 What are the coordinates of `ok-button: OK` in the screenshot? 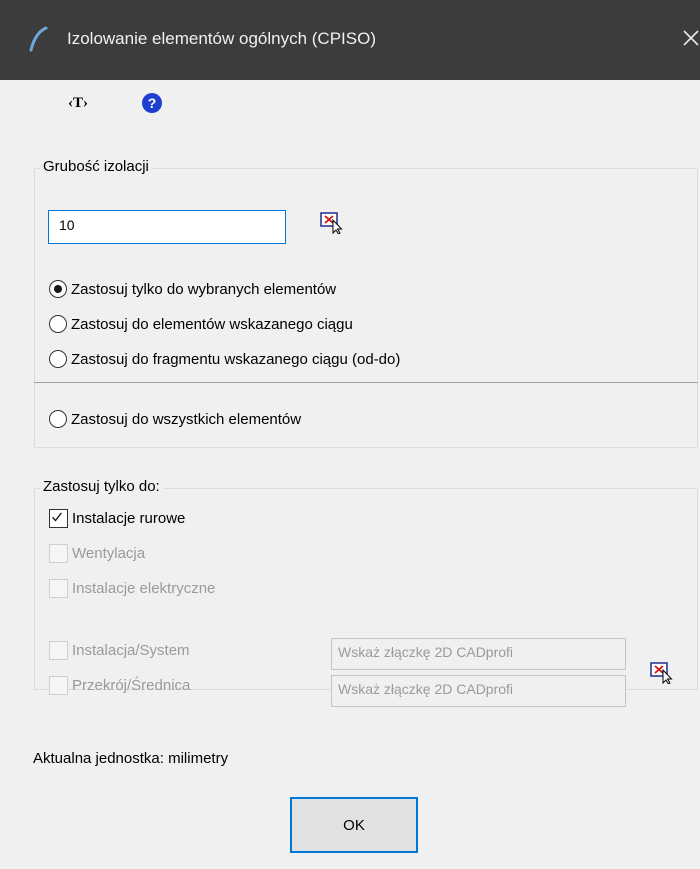 It's located at (354, 825).